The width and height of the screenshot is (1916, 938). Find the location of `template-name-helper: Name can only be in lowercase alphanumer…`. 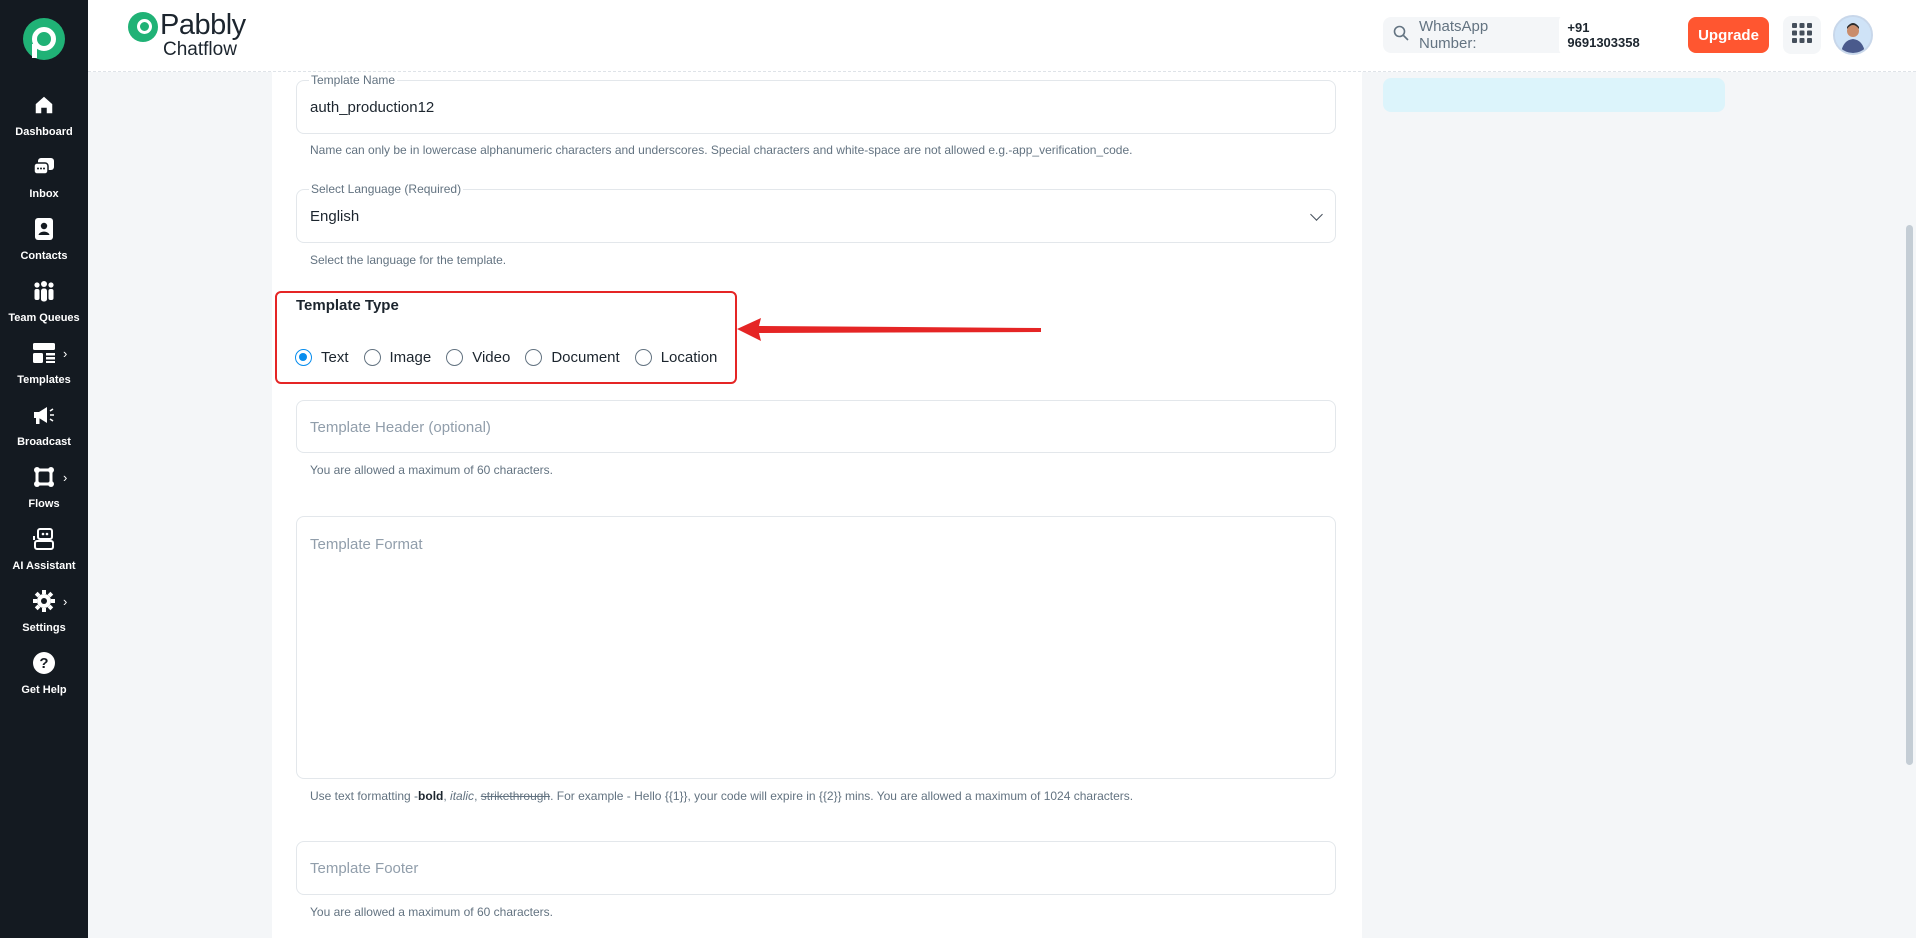

template-name-helper: Name can only be in lowercase alphanumer… is located at coordinates (721, 150).